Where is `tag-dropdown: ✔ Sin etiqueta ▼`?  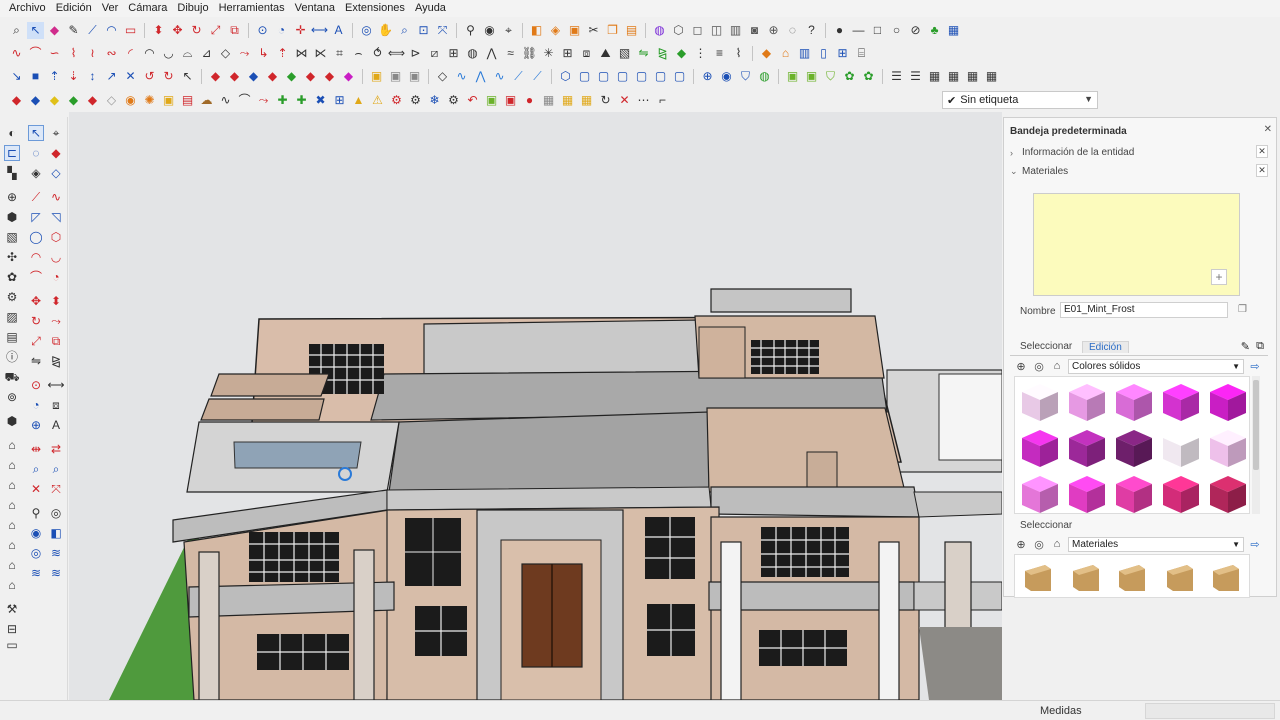
tag-dropdown: ✔ Sin etiqueta ▼ is located at coordinates (1020, 100).